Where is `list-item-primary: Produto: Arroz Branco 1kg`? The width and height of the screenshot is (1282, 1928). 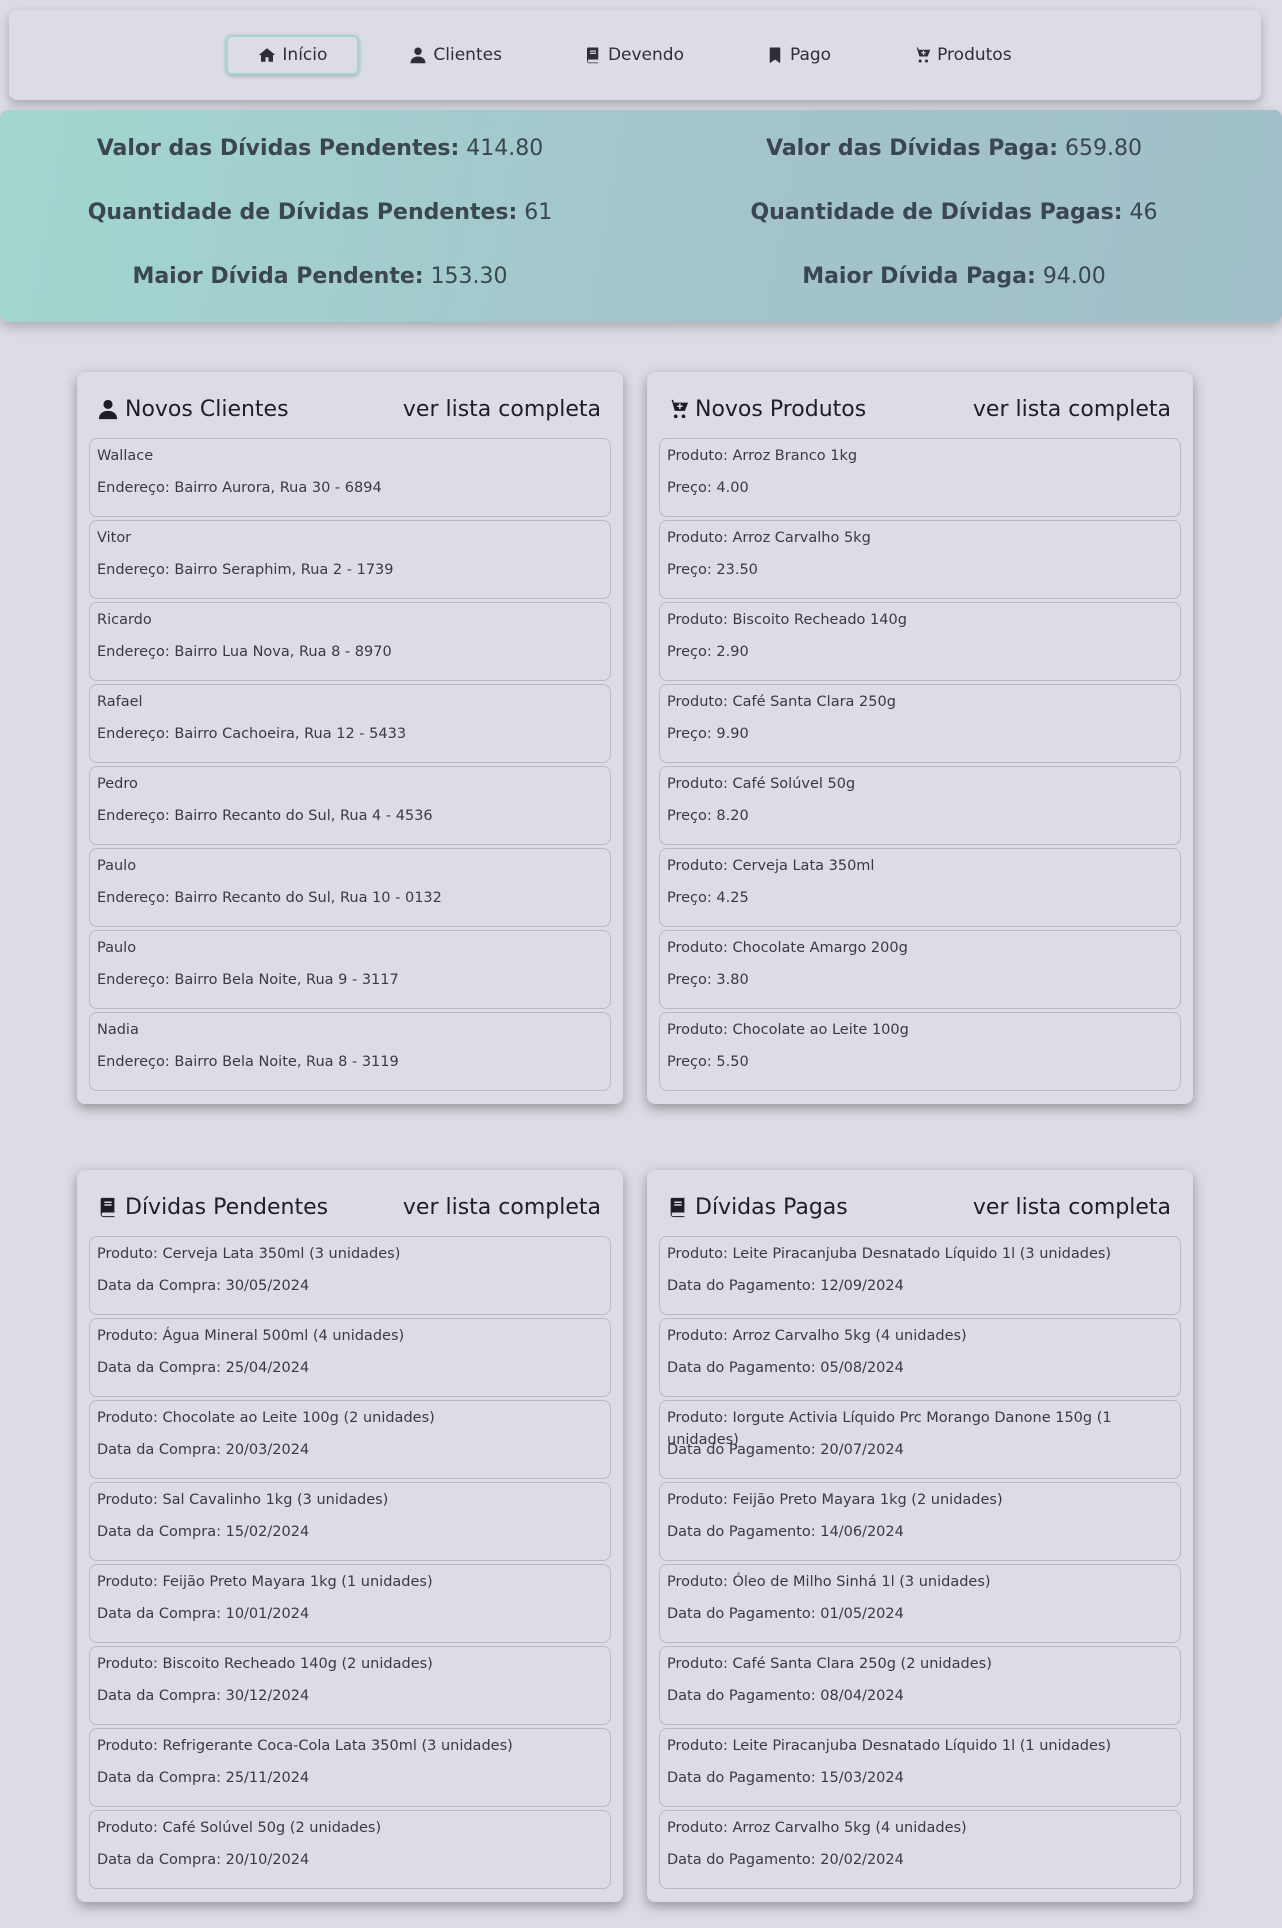 list-item-primary: Produto: Arroz Branco 1kg is located at coordinates (762, 456).